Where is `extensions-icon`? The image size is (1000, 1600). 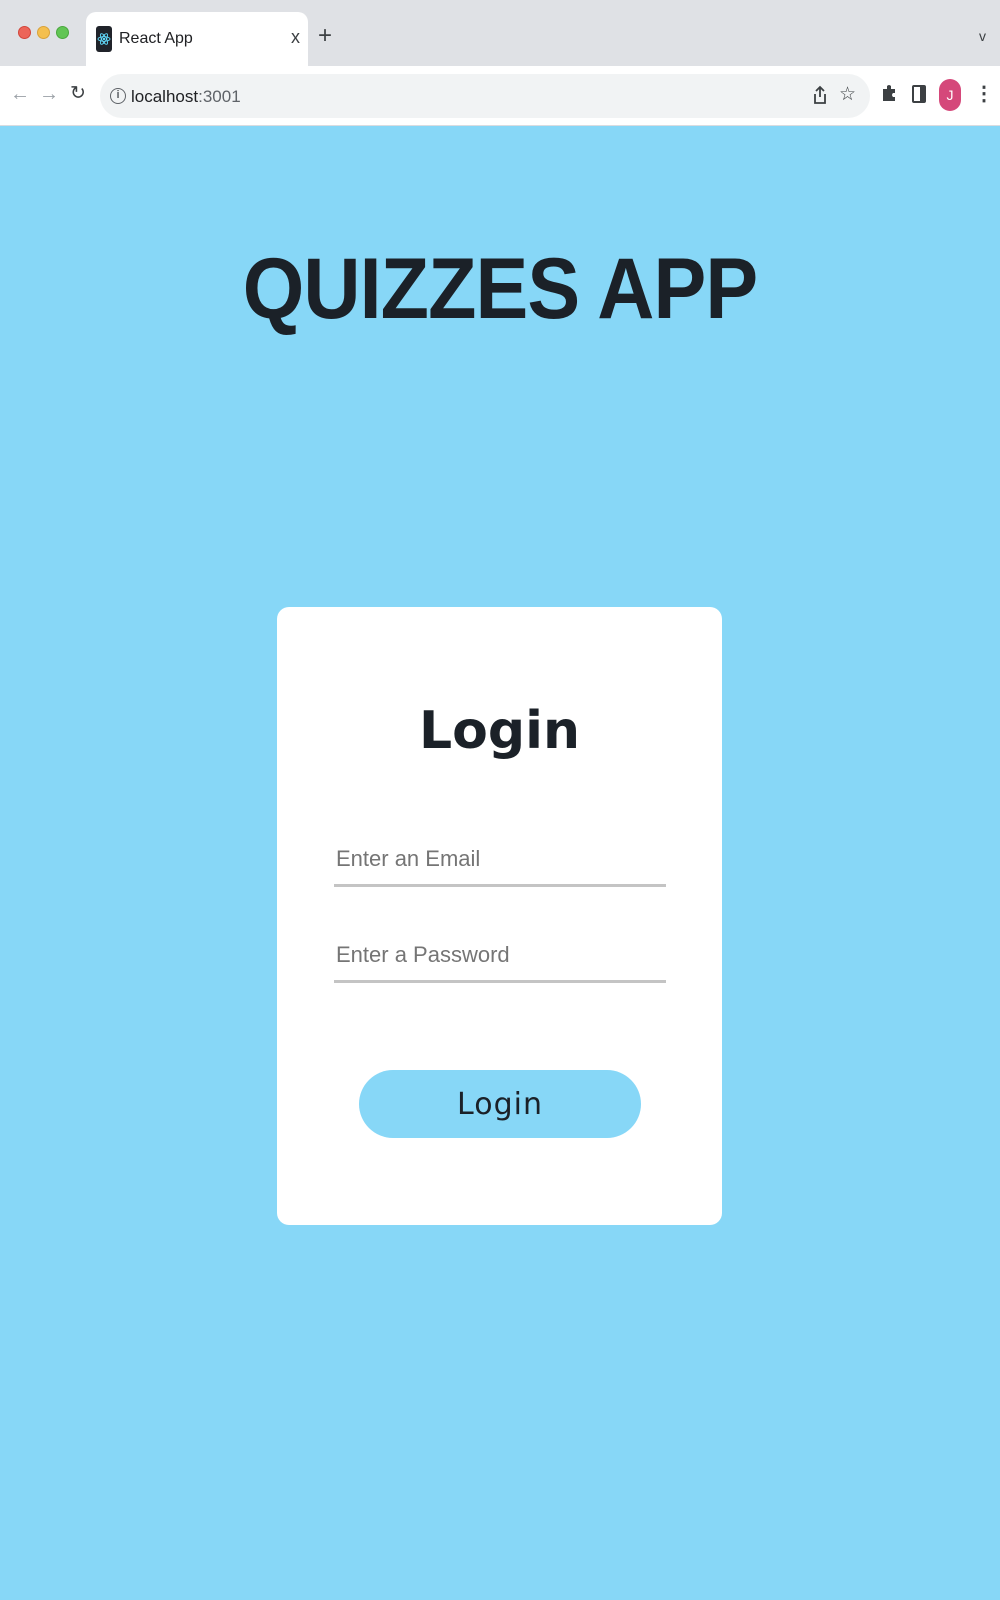
extensions-icon is located at coordinates (889, 95).